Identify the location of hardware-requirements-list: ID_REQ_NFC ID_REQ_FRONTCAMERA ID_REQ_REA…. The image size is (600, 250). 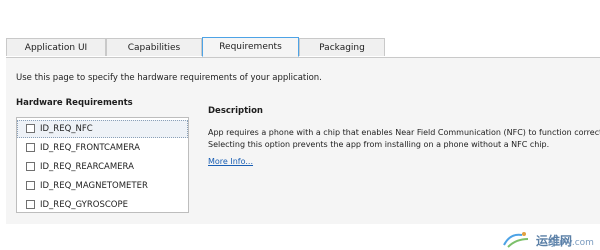
(102, 165).